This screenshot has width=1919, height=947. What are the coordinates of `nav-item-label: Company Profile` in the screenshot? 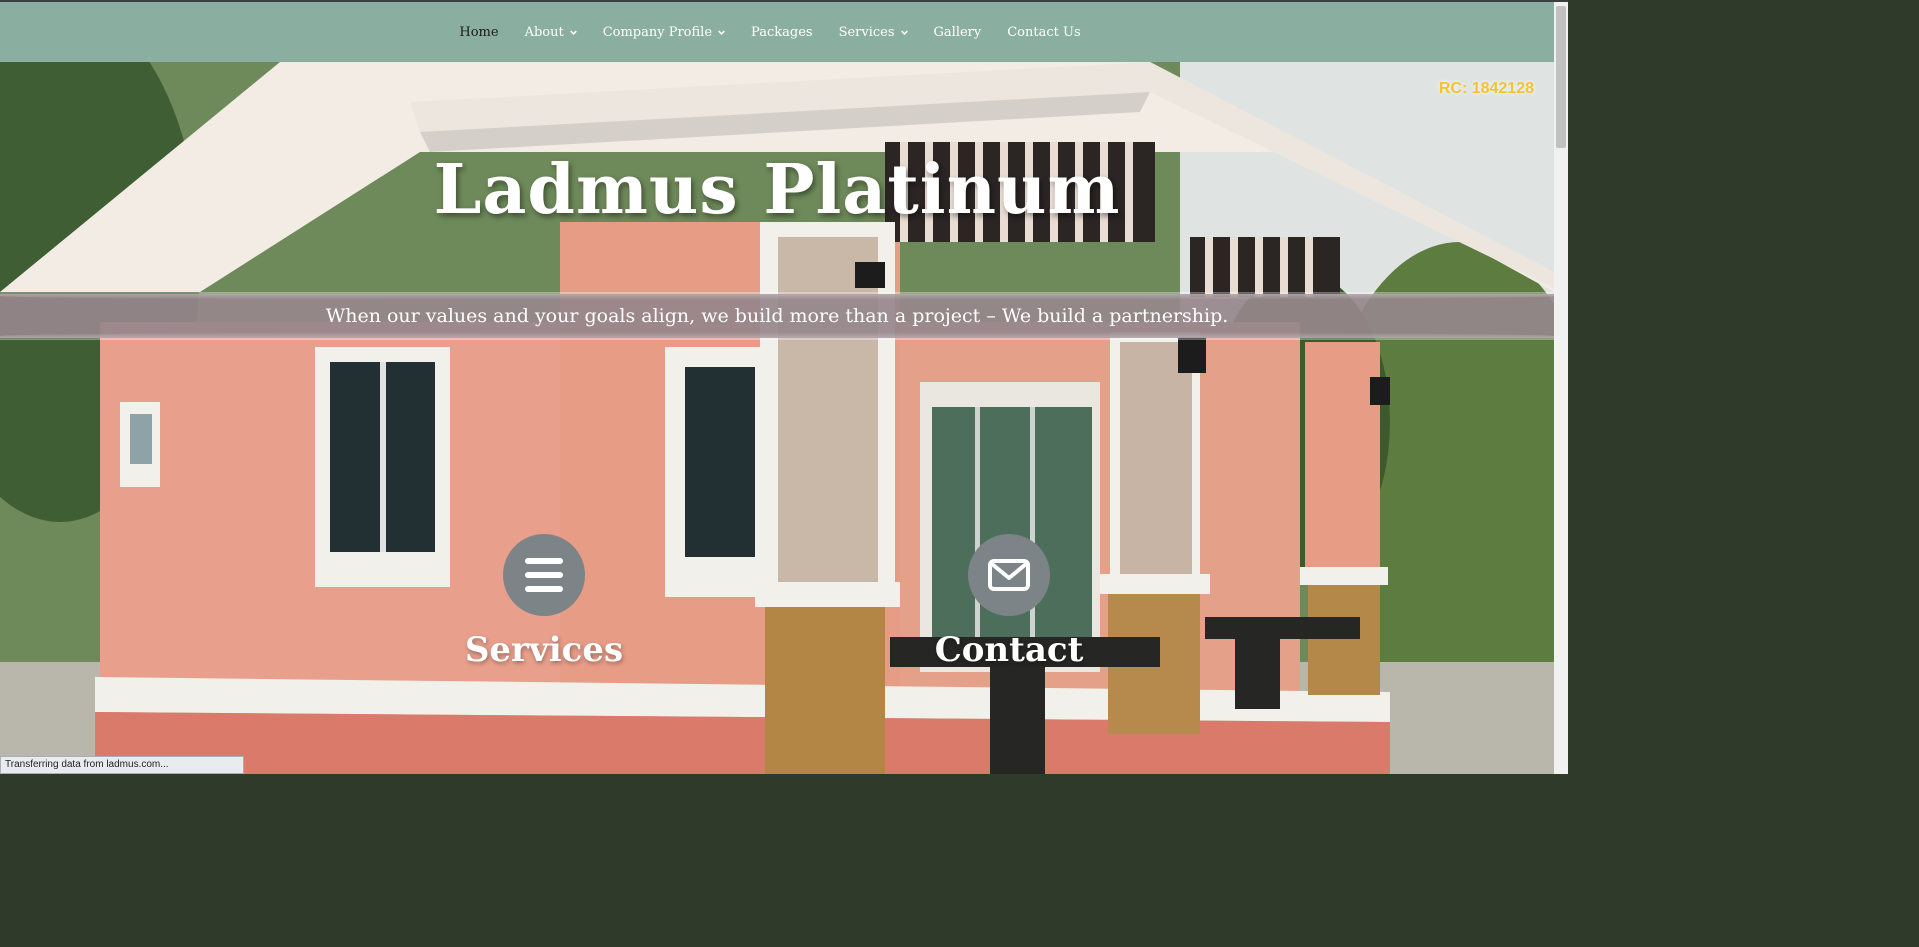 It's located at (657, 32).